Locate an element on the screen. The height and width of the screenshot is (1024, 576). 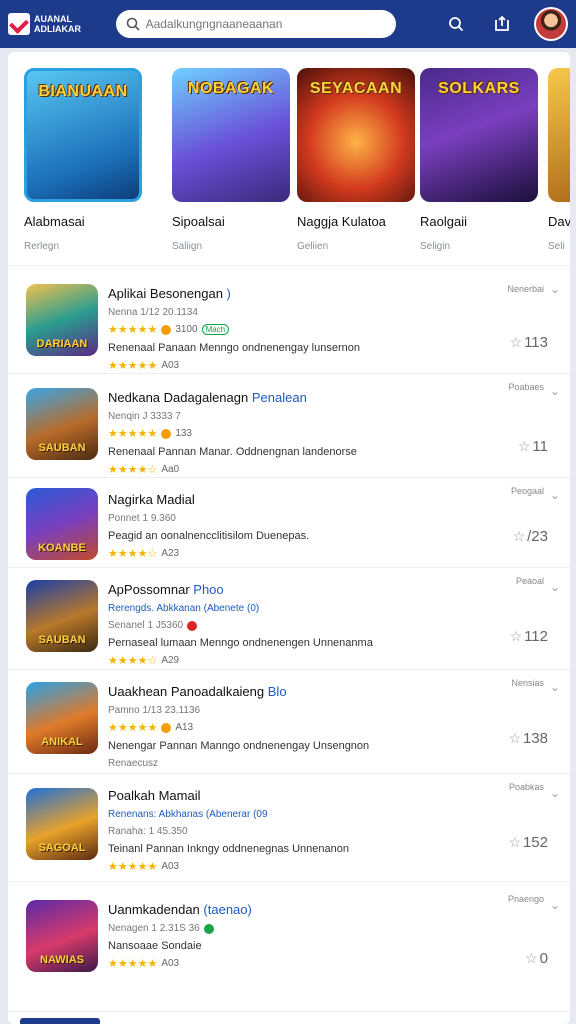
review-count: A29 is located at coordinates (170, 660).